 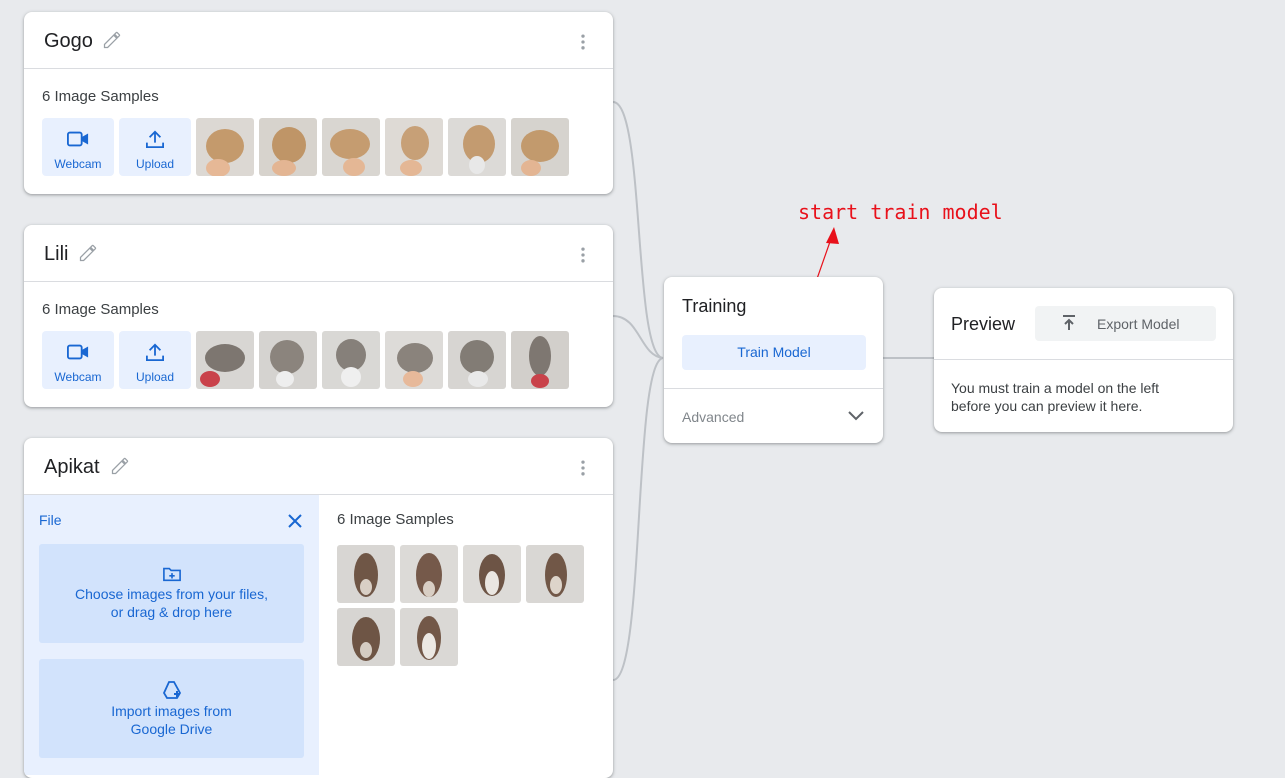 I want to click on google-drive-import: Import images from Google Drive, so click(x=171, y=708).